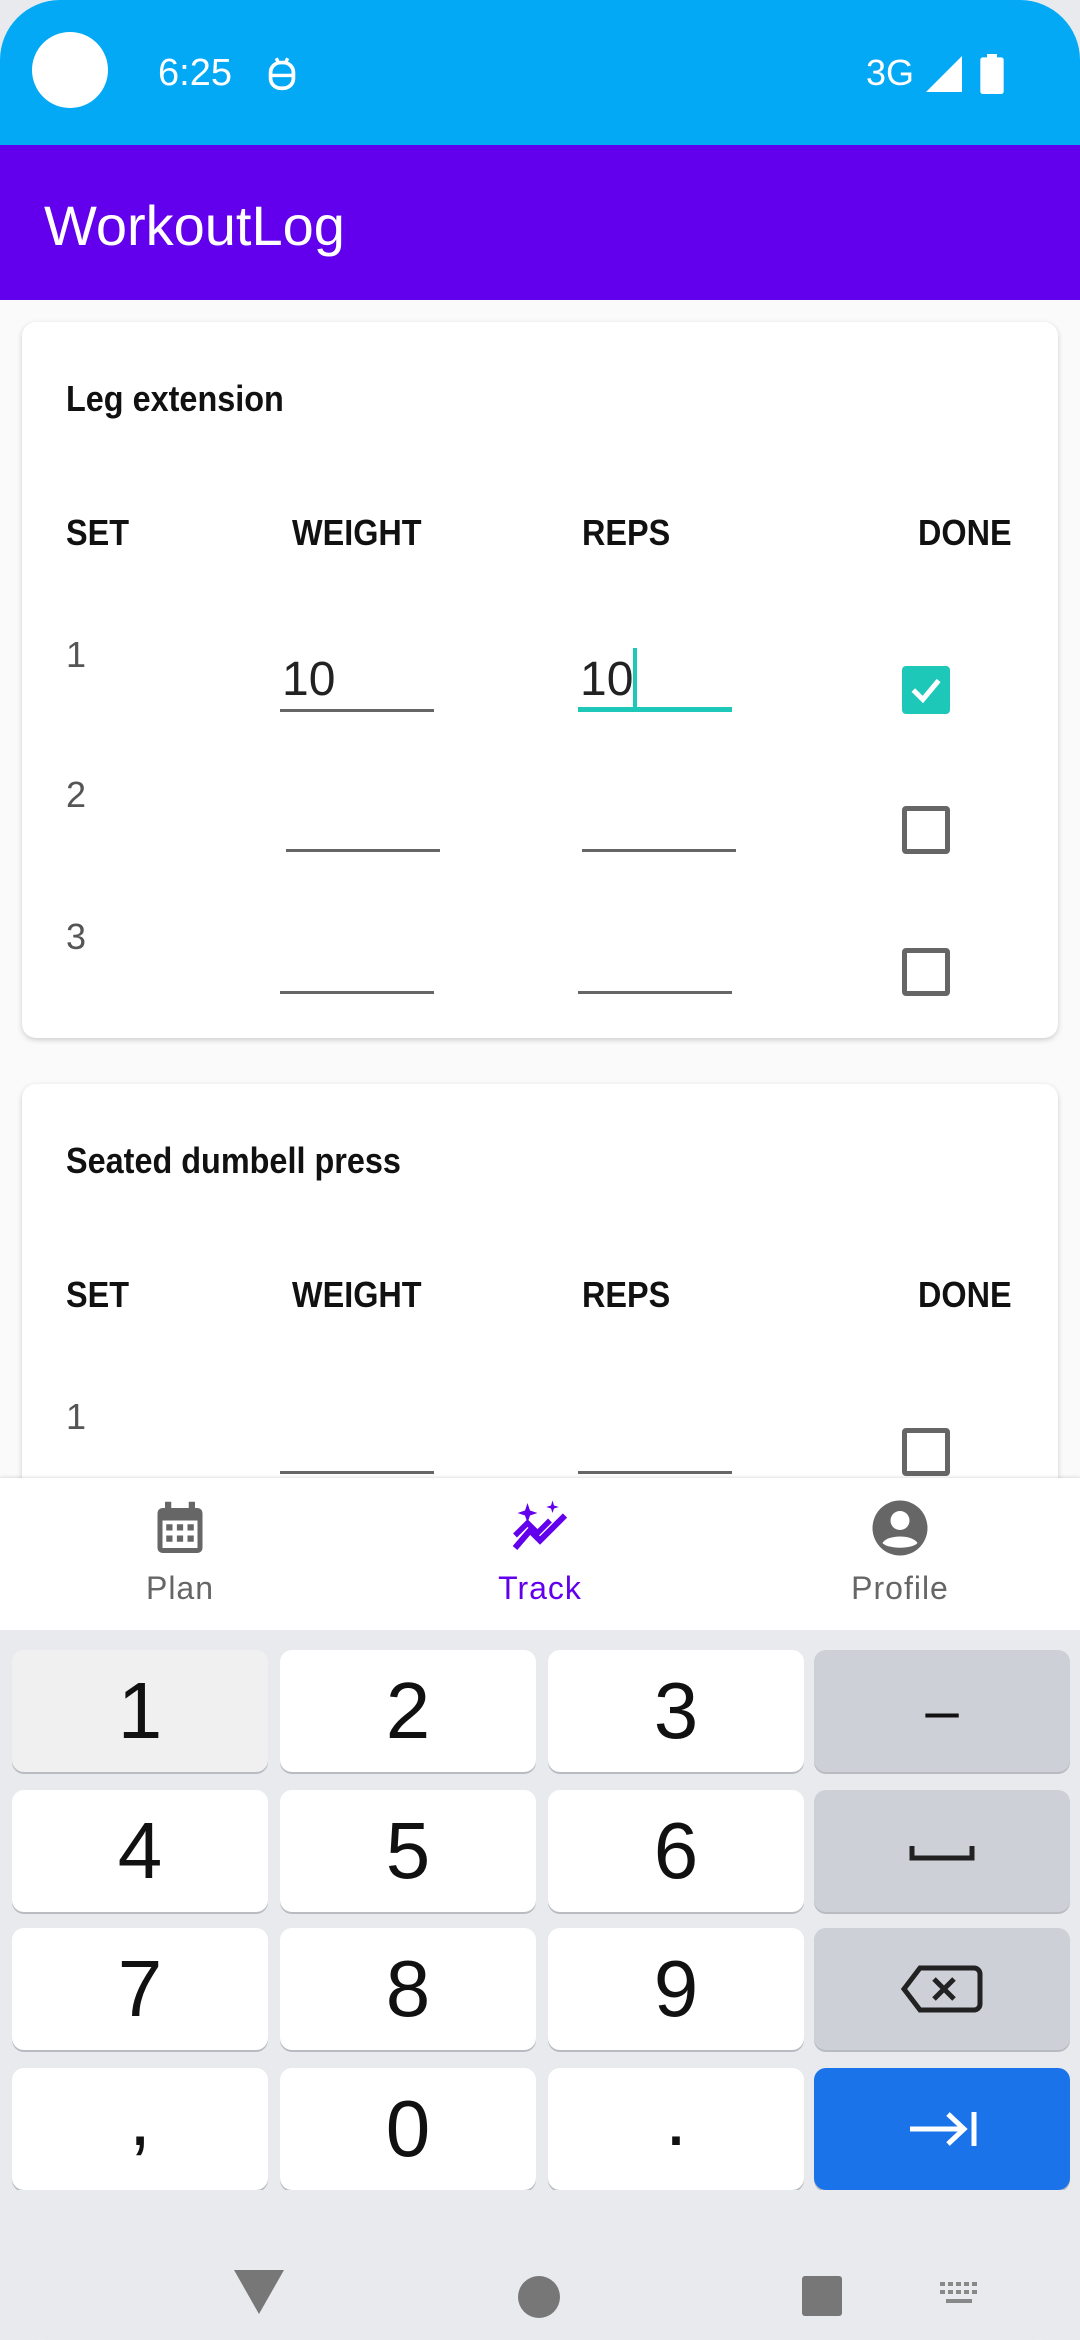 This screenshot has width=1080, height=2340. Describe the element at coordinates (282, 74) in the screenshot. I see `notification-icon` at that location.